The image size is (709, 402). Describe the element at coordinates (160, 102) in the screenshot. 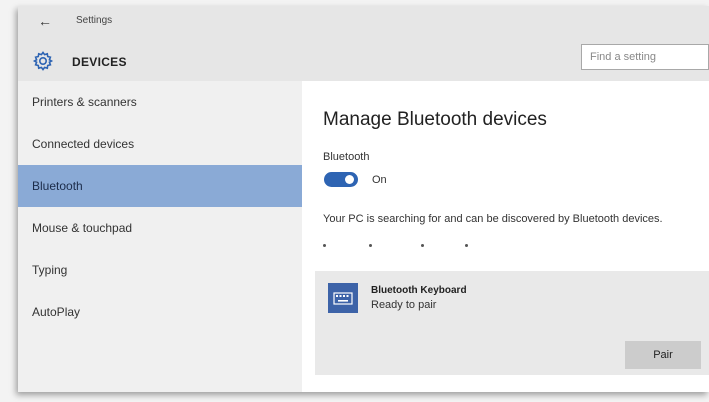

I see `sidebar-item-printers-scanners: Printers & scanners` at that location.